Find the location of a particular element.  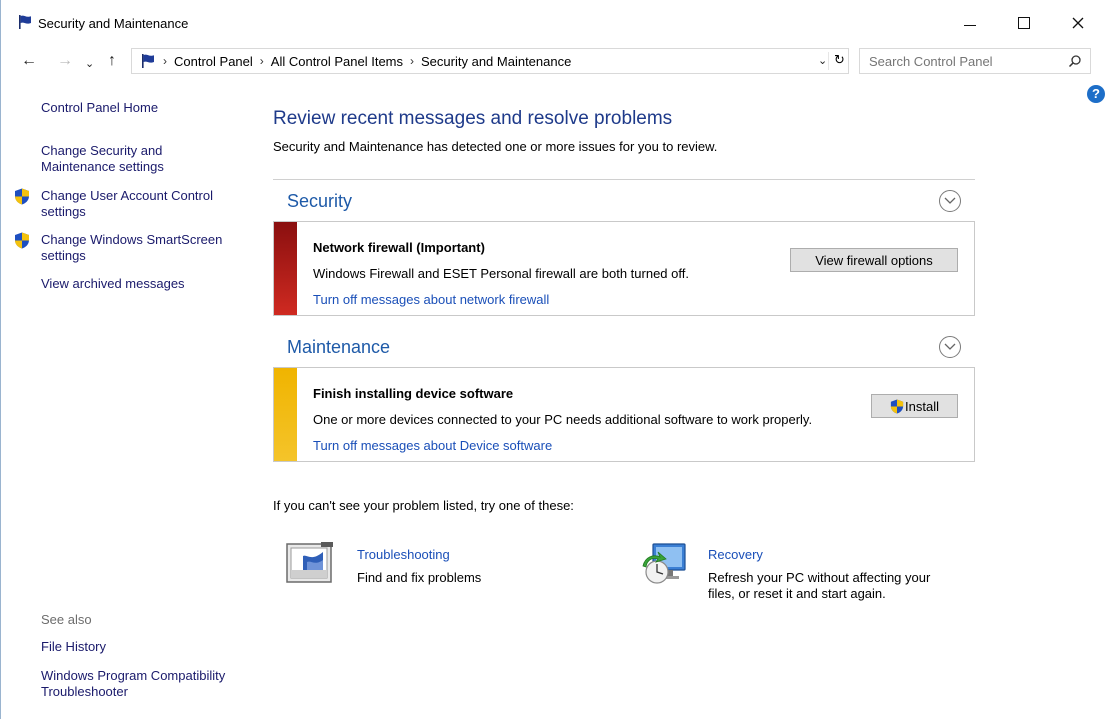

maximize-icon is located at coordinates (1024, 23).